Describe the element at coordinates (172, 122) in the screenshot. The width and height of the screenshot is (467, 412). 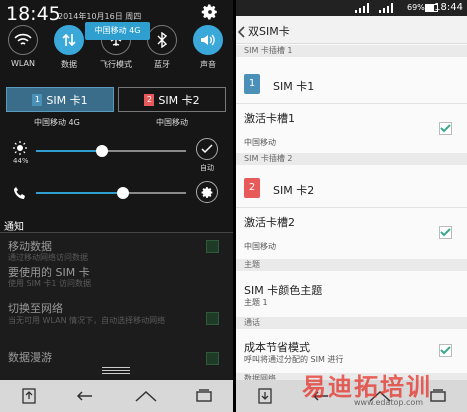
I see `sim2-carrier: 中国移动` at that location.